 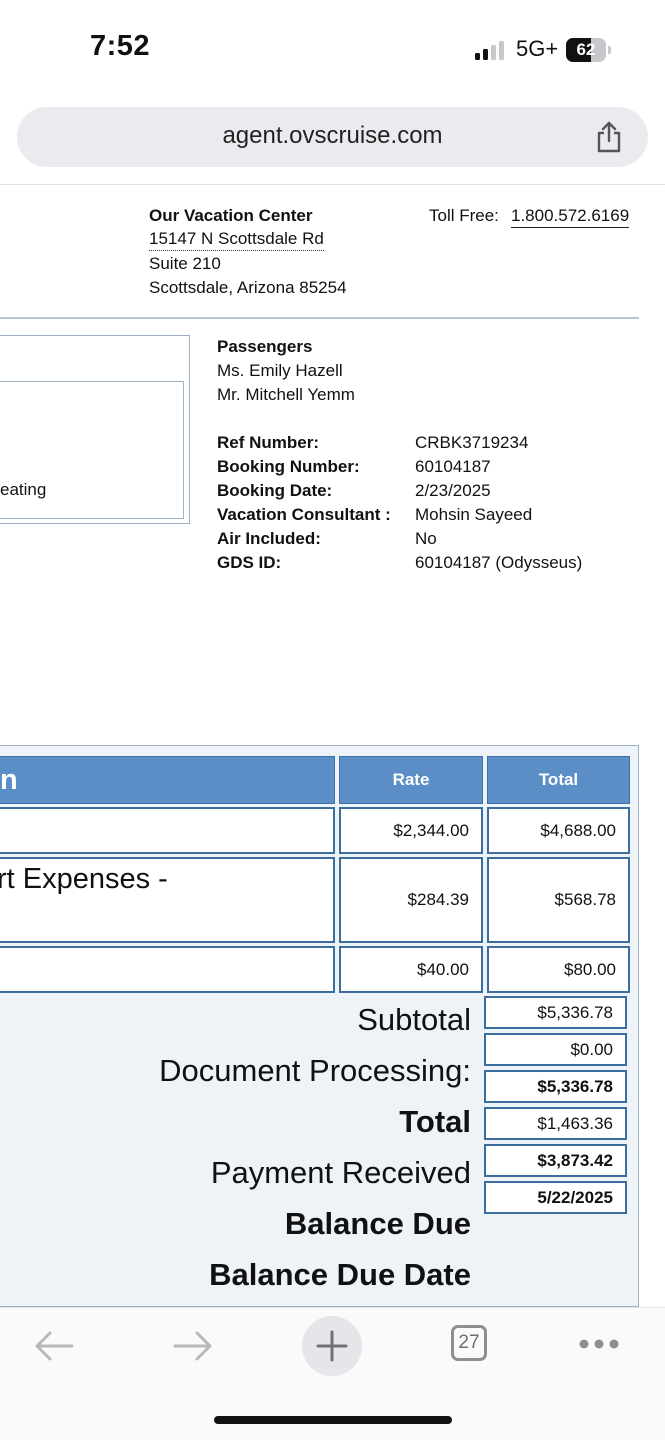 What do you see at coordinates (555, 1160) in the screenshot?
I see `summary-value: $3,873.42` at bounding box center [555, 1160].